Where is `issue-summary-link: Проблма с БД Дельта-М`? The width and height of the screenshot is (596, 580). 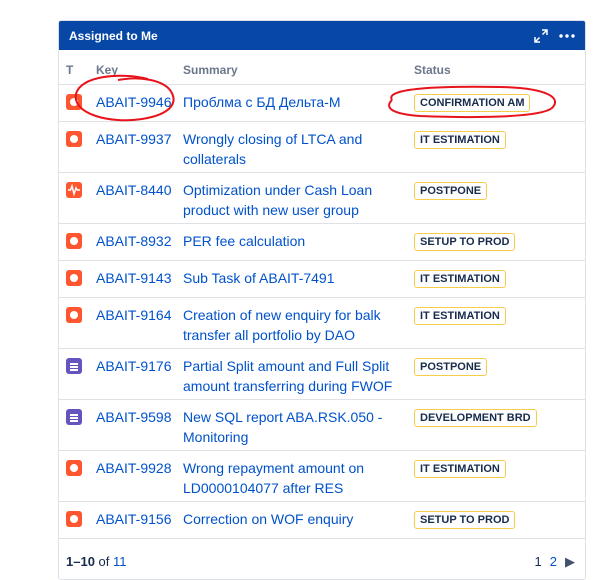
issue-summary-link: Проблма с БД Дельта-М is located at coordinates (261, 102).